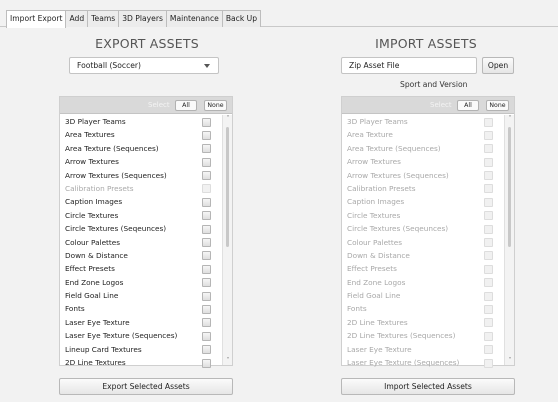  What do you see at coordinates (141, 349) in the screenshot?
I see `export-list-item: Lineup Card Textures` at bounding box center [141, 349].